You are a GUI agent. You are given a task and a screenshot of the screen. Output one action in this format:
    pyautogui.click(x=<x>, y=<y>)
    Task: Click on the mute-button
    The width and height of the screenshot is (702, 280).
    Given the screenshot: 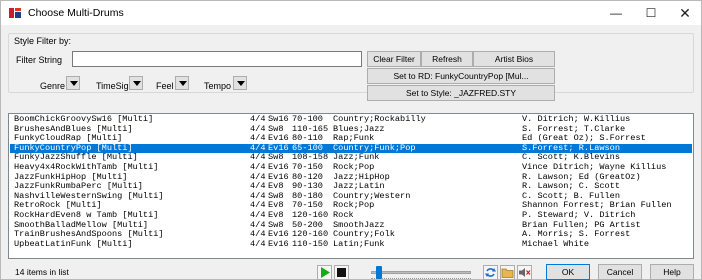 What is the action you would take?
    pyautogui.click(x=524, y=272)
    